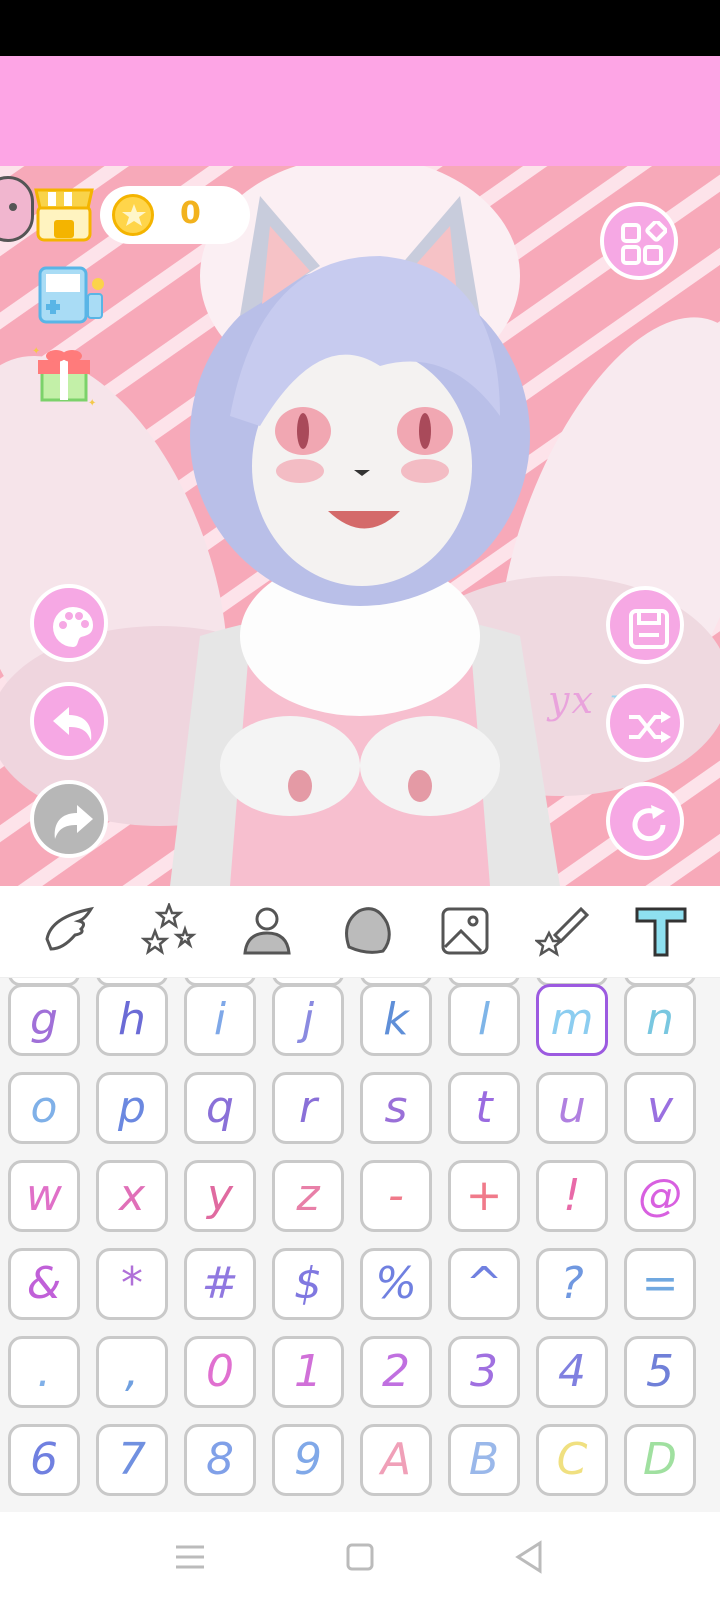 The width and height of the screenshot is (720, 1600). I want to click on image-icon, so click(465, 931).